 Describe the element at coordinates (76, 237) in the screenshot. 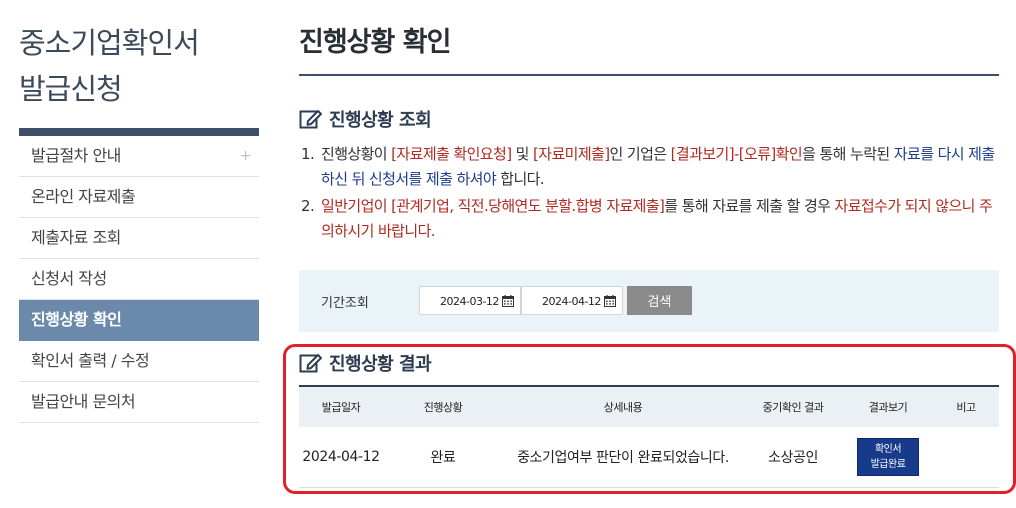

I see `sidebar-item-label: 제출자료 조회` at that location.